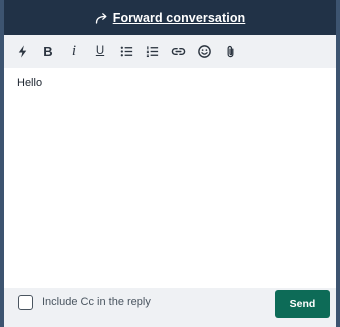 The width and height of the screenshot is (340, 327). Describe the element at coordinates (101, 18) in the screenshot. I see `forward-arrow-icon` at that location.